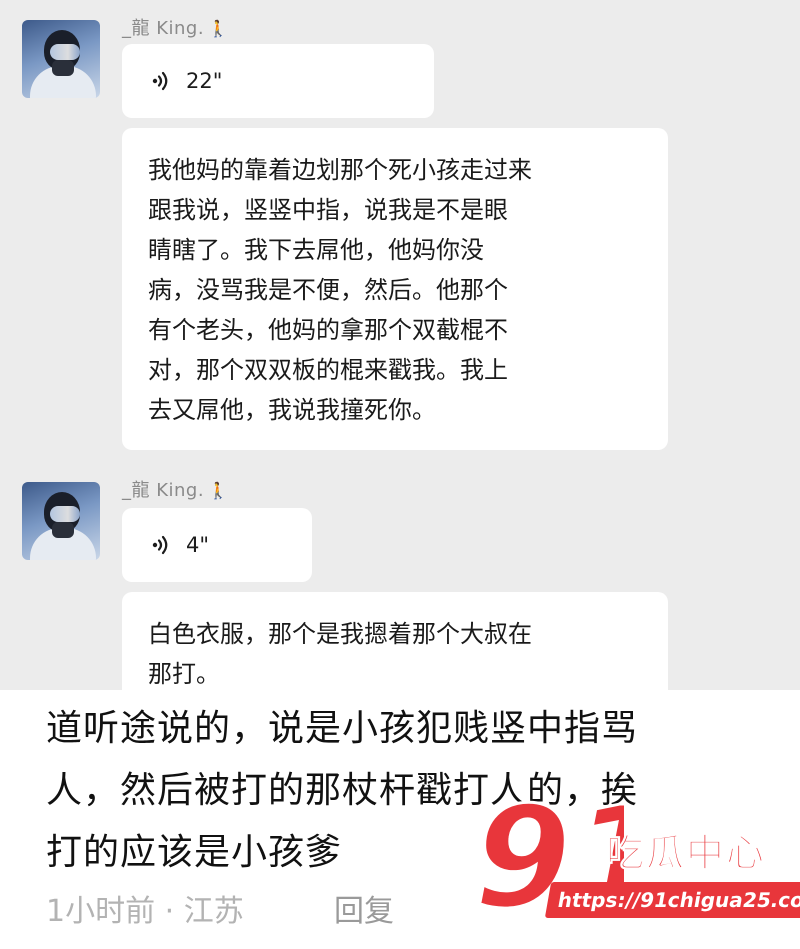  I want to click on message-line: 跟我说，竖竖中指，说我是不是眼, so click(328, 210).